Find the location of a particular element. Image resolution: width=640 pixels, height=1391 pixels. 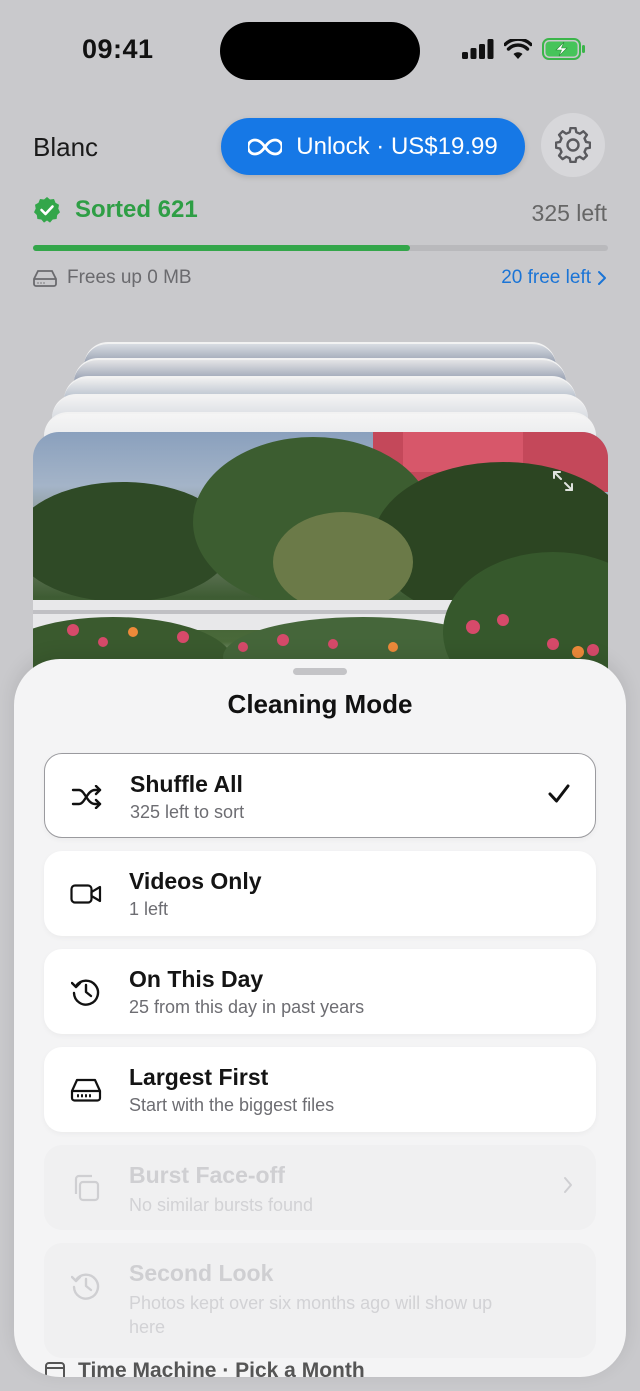

frees-up-label: Frees up 0 MB is located at coordinates (129, 277).